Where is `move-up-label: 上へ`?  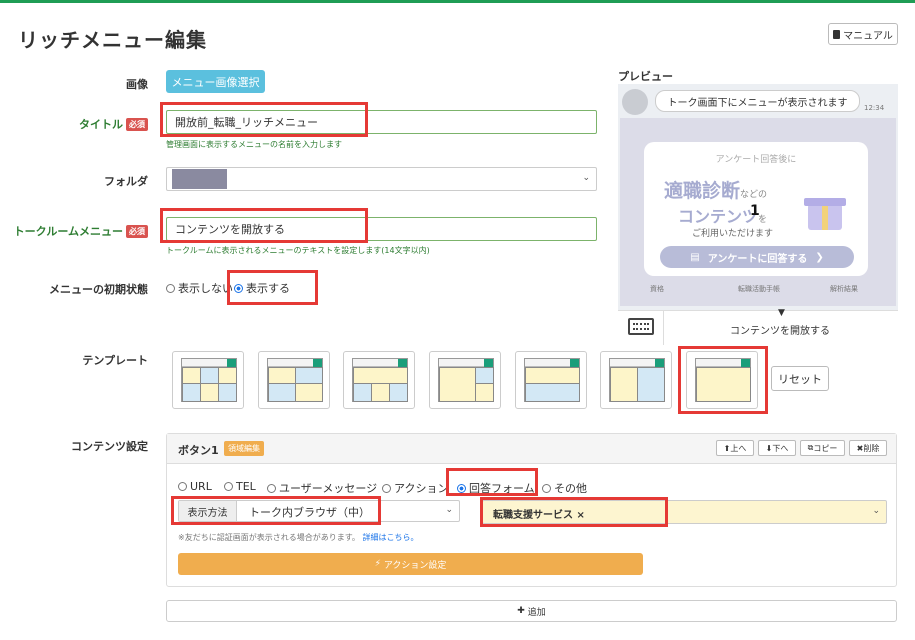
move-up-label: 上へ is located at coordinates (738, 448).